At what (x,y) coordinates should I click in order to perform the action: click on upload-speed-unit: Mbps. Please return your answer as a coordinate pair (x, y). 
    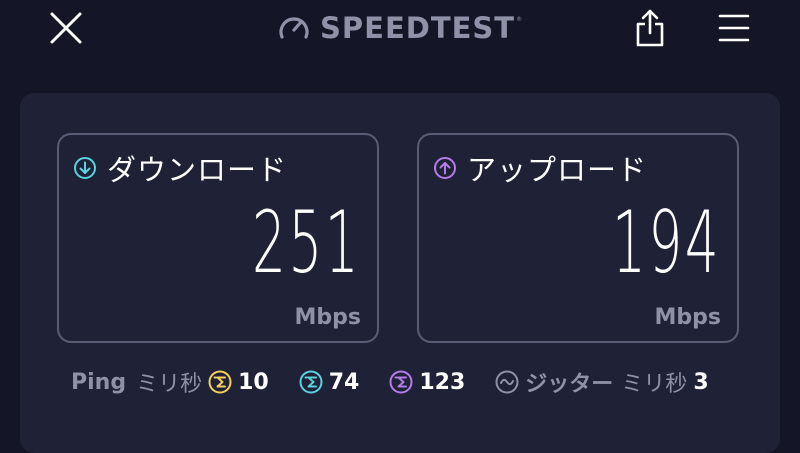
    Looking at the image, I should click on (687, 317).